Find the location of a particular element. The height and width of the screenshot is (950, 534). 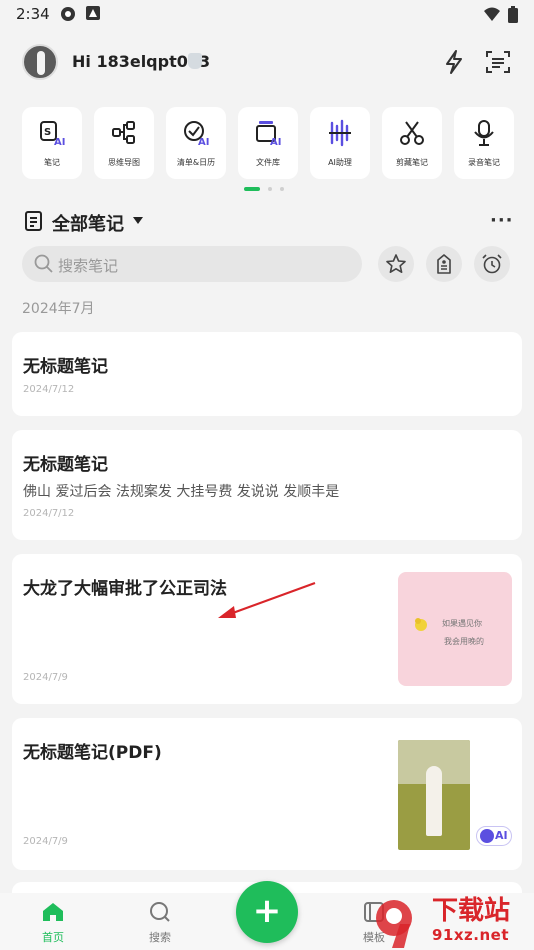

caret-down-icon is located at coordinates (138, 220).